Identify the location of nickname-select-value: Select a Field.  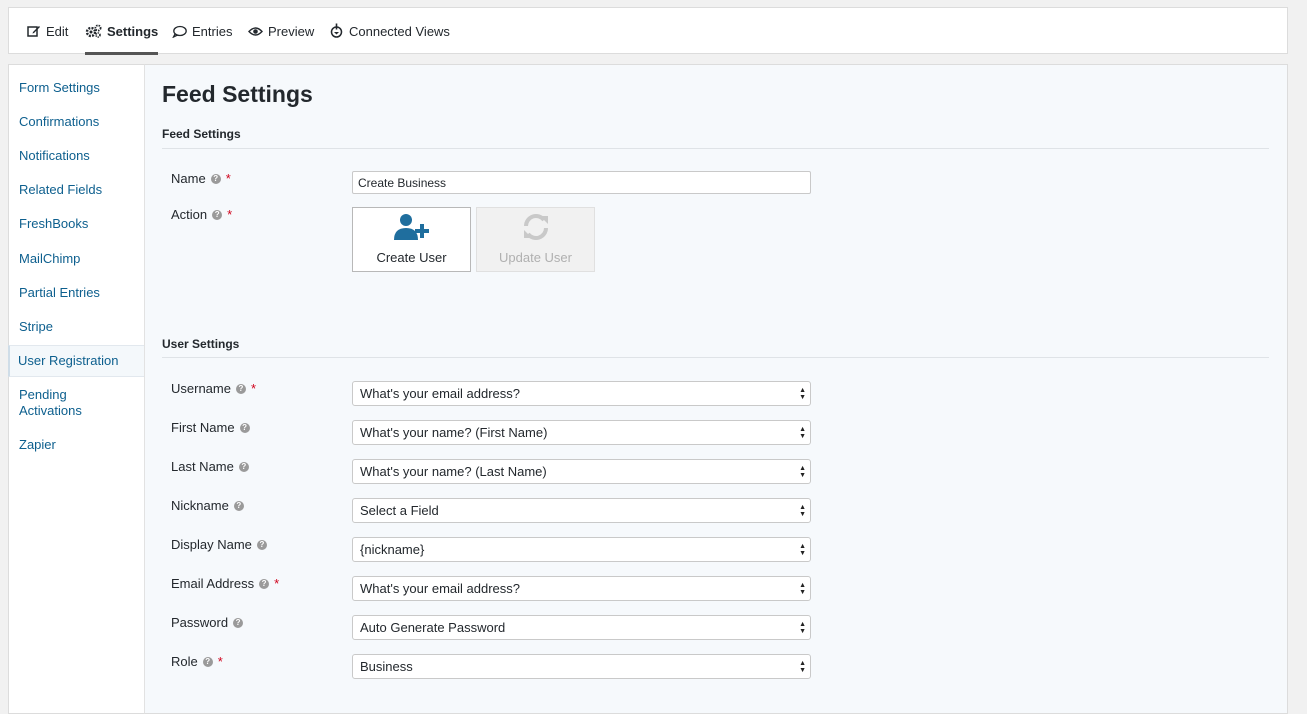
(399, 510).